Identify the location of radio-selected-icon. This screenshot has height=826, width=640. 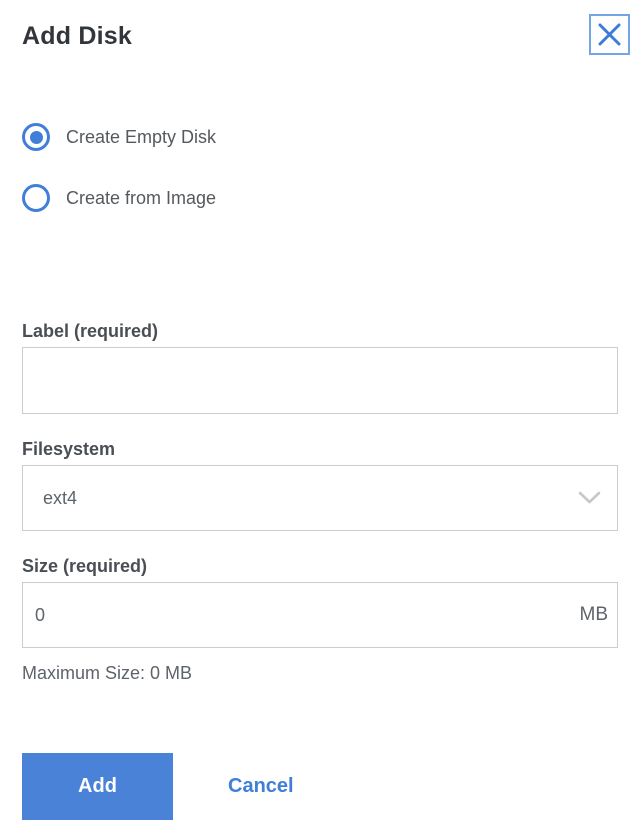
(36, 137).